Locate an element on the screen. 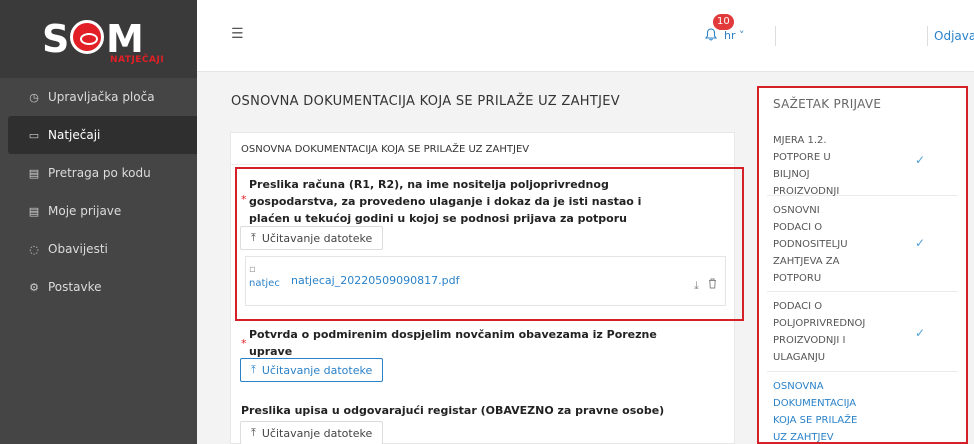  summary-step-line: MJERA 1.2. is located at coordinates (800, 140).